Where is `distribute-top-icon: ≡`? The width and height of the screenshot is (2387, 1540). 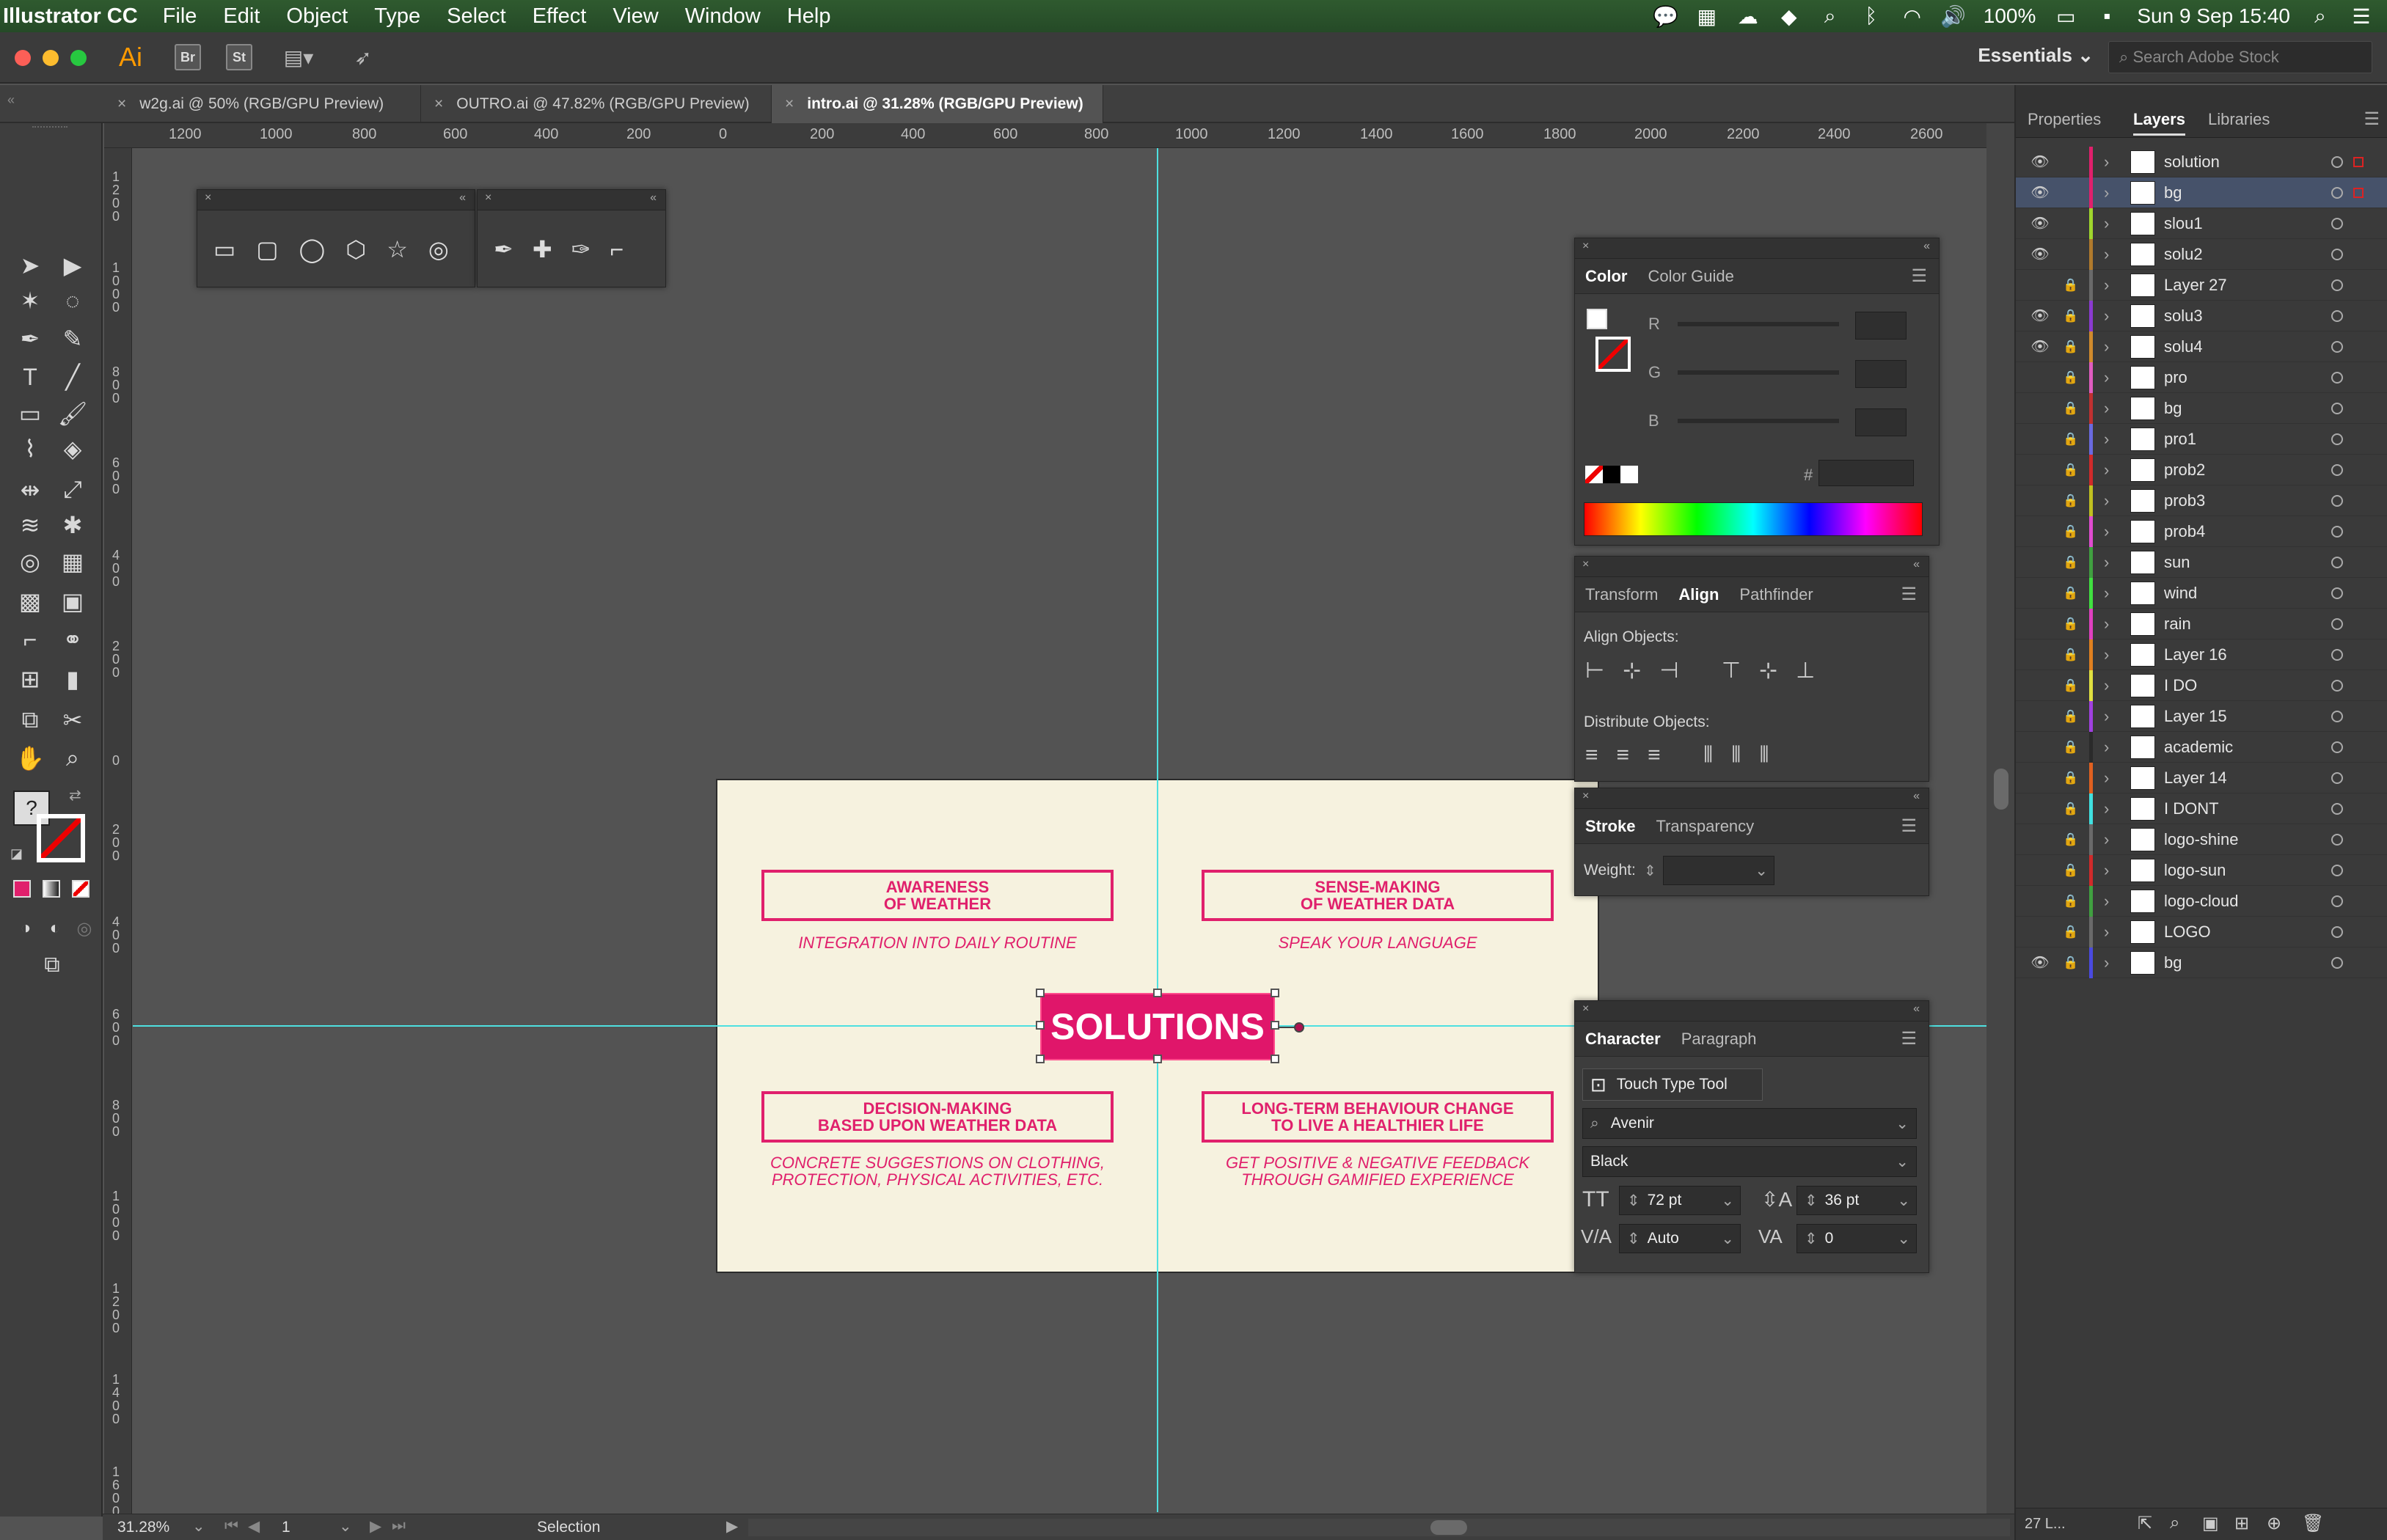
distribute-top-icon: ≡ is located at coordinates (1591, 755).